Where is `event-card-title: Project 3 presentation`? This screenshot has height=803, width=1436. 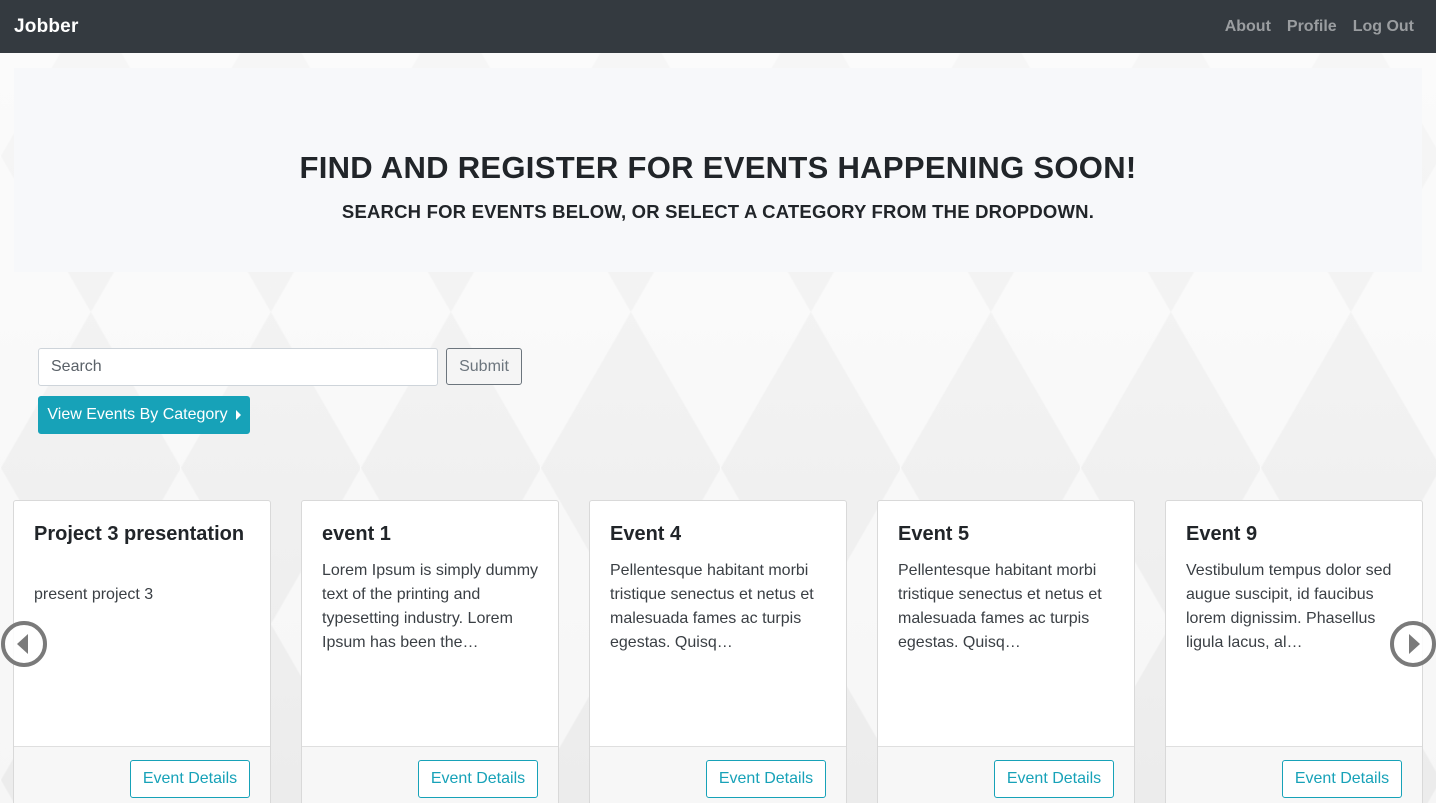 event-card-title: Project 3 presentation is located at coordinates (139, 534).